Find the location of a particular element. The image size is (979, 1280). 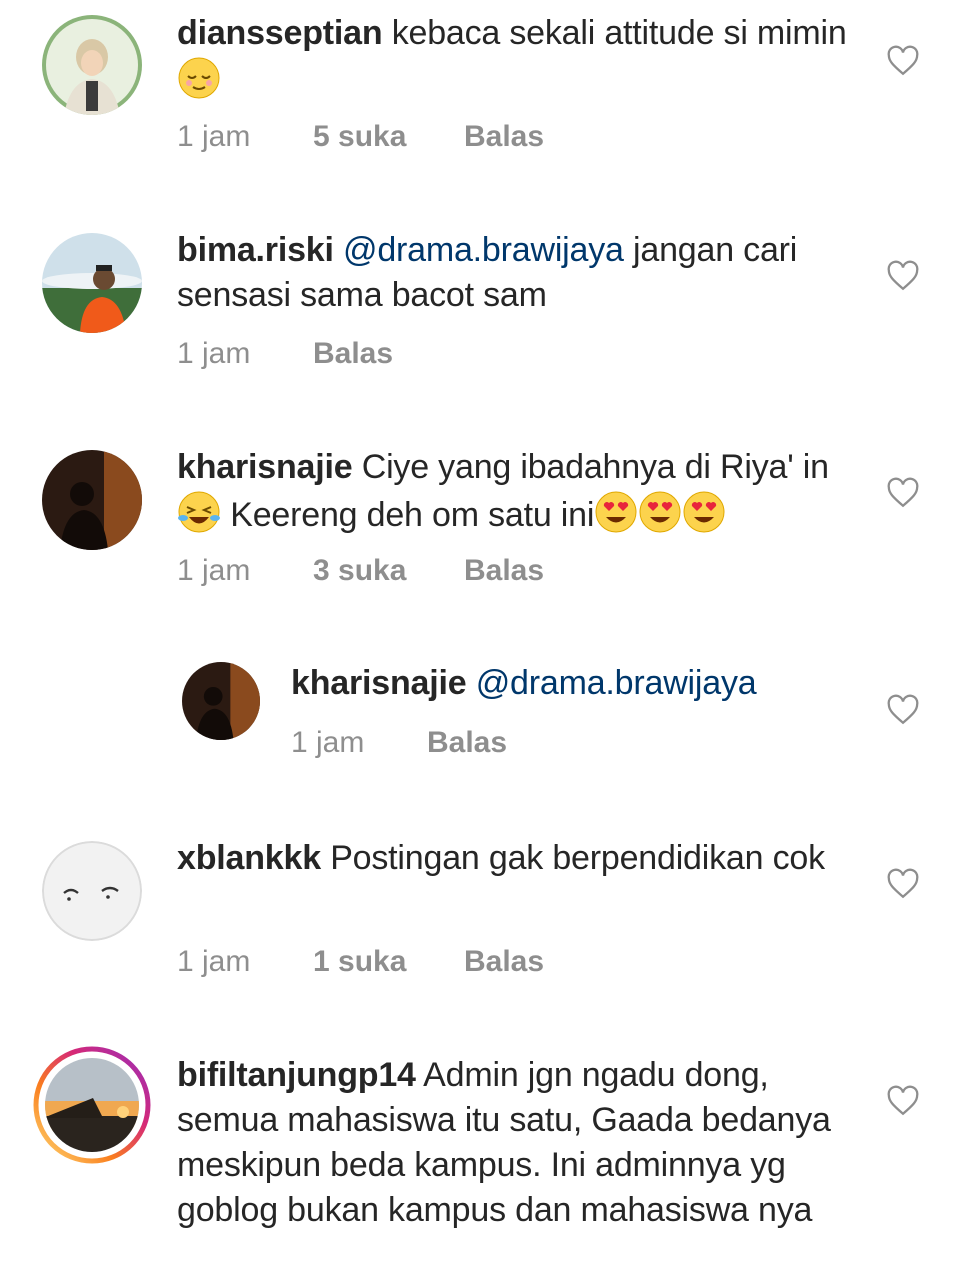

comment-username: bima.riski is located at coordinates (255, 250).